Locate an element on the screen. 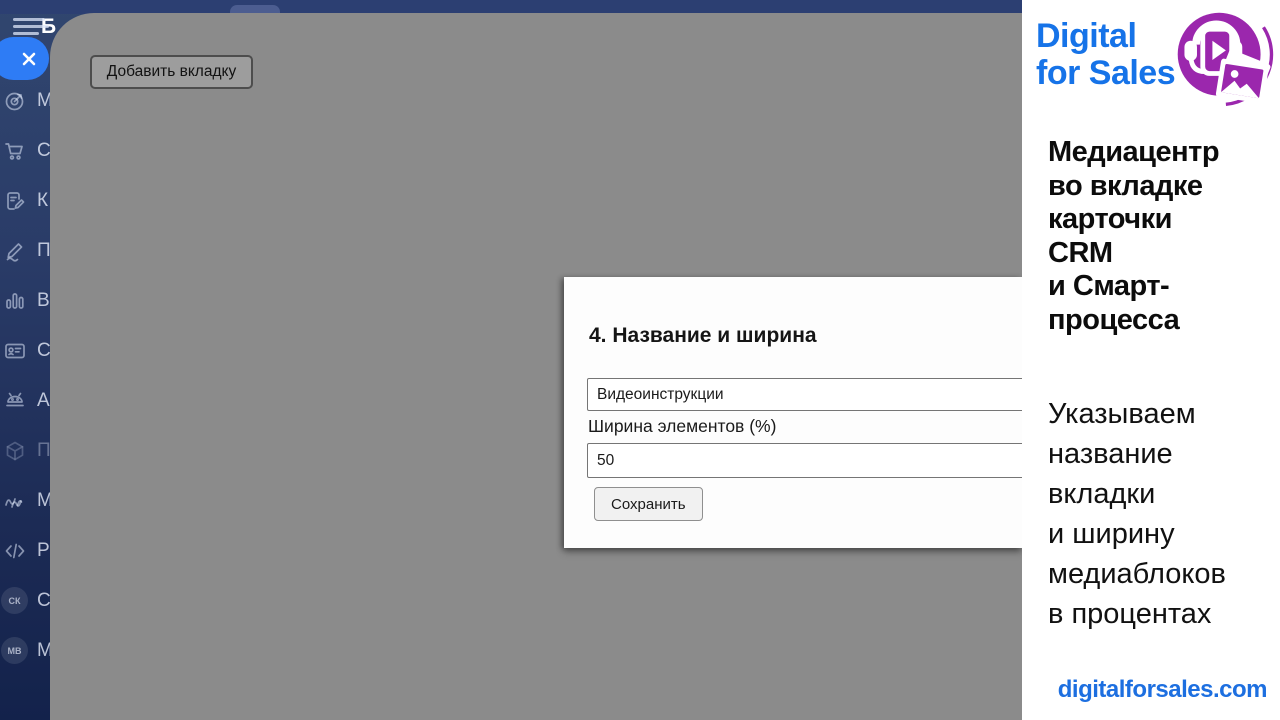  sk-badge-icon: СК is located at coordinates (14, 600).